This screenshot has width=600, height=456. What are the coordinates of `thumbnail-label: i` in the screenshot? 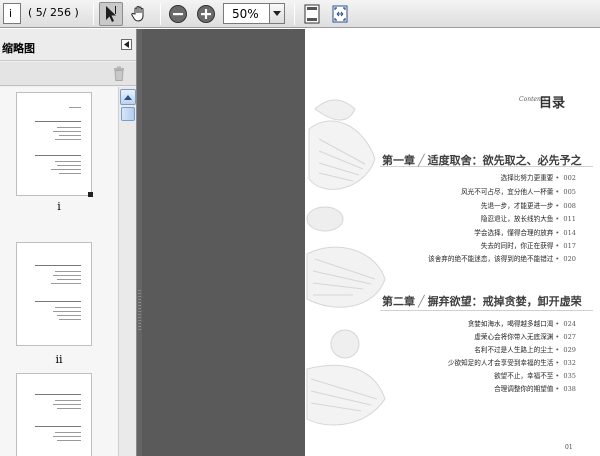 It's located at (59, 206).